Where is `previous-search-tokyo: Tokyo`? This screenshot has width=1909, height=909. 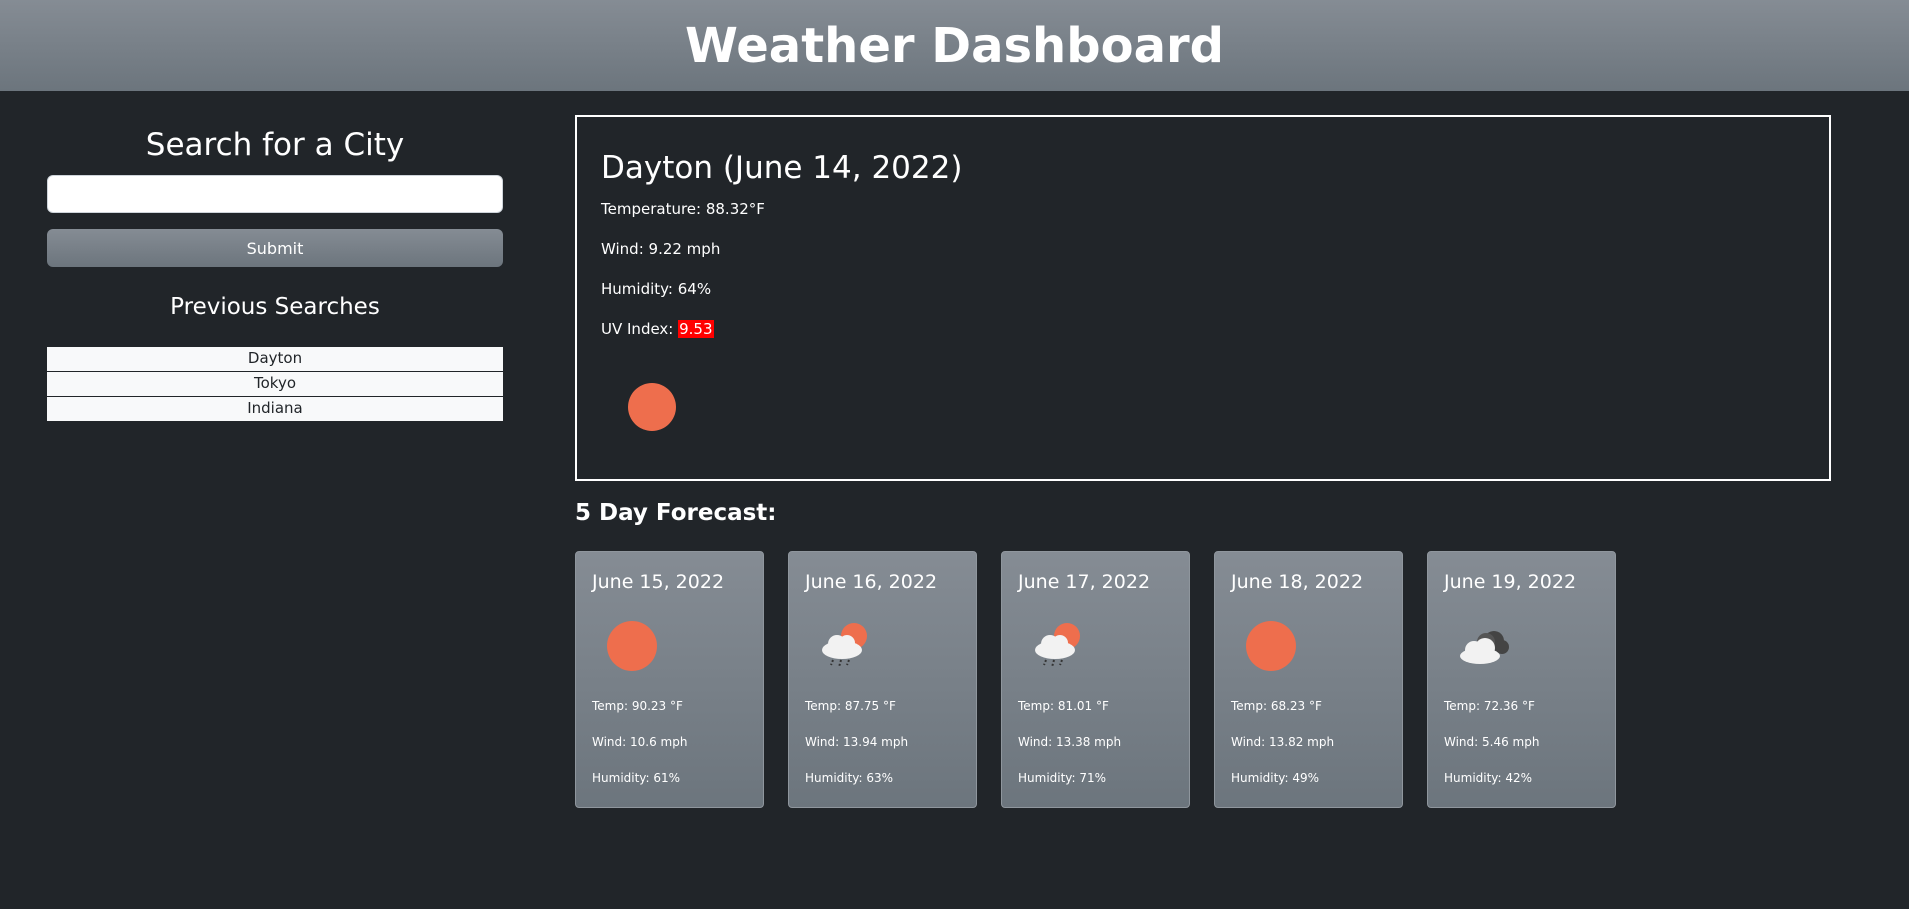
previous-search-tokyo: Tokyo is located at coordinates (275, 384).